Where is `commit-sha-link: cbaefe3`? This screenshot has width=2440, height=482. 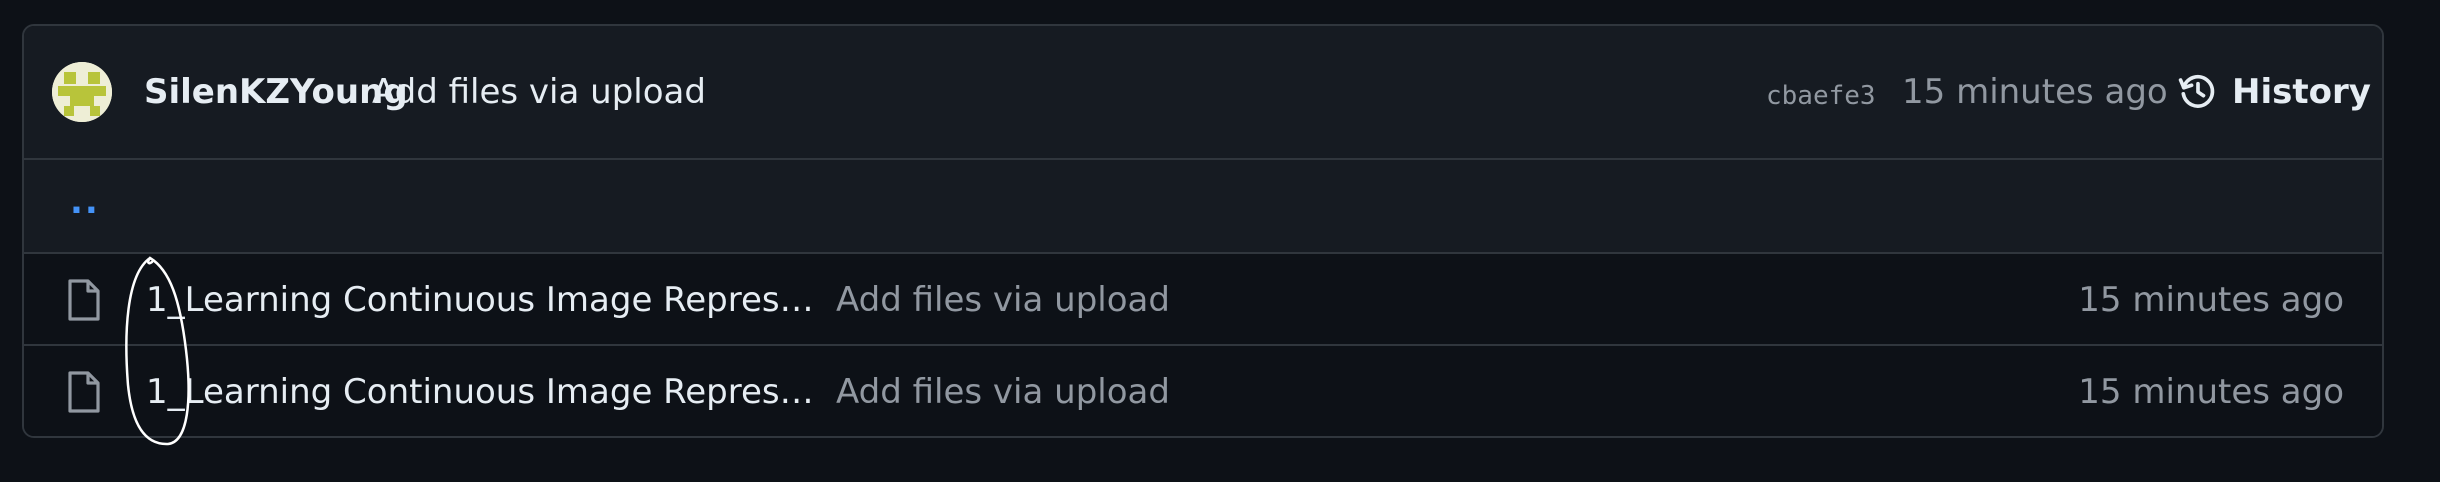
commit-sha-link: cbaefe3 is located at coordinates (1821, 96).